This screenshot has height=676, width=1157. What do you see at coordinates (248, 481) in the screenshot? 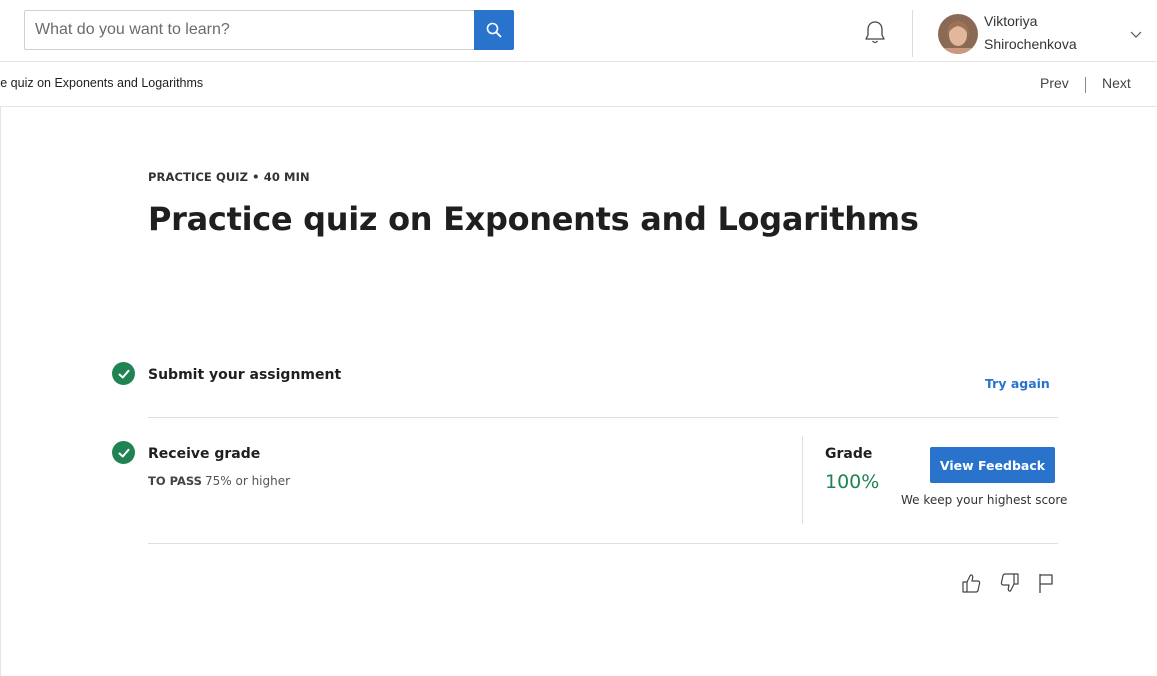
I see `pass-value: 75% or higher` at bounding box center [248, 481].